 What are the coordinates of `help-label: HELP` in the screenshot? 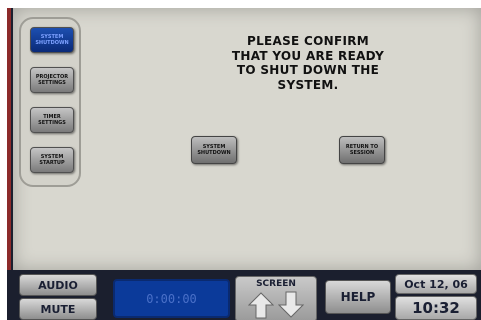 It's located at (358, 297).